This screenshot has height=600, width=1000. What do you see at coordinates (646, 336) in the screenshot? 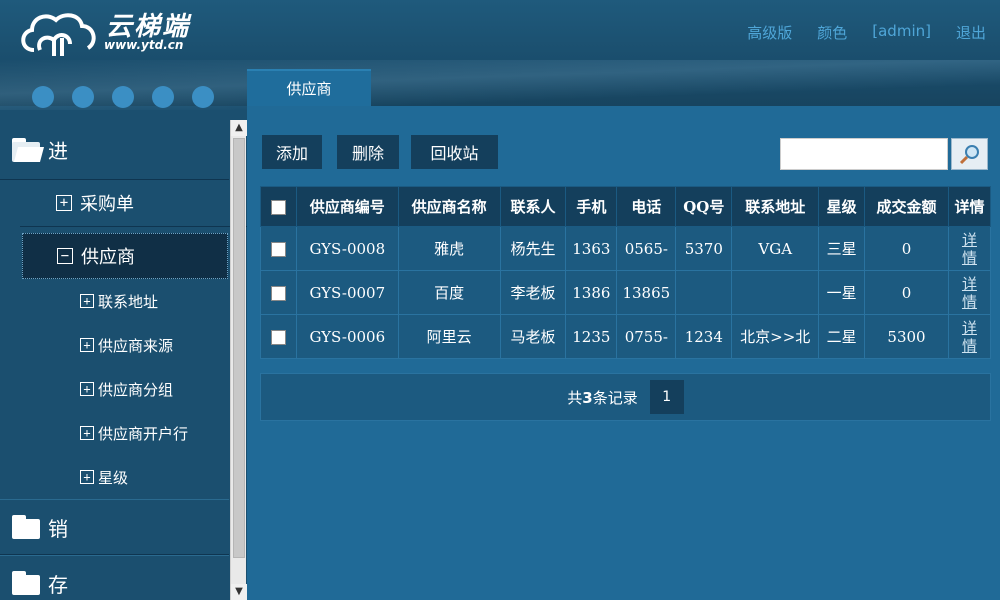
I see `phone-cell: 0755-` at bounding box center [646, 336].